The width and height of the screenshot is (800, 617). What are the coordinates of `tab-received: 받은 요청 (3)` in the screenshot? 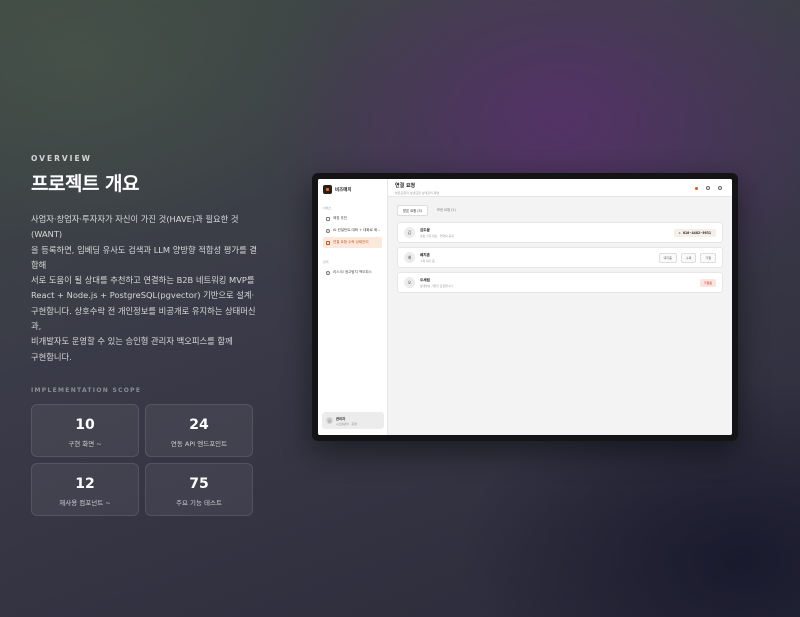 It's located at (412, 210).